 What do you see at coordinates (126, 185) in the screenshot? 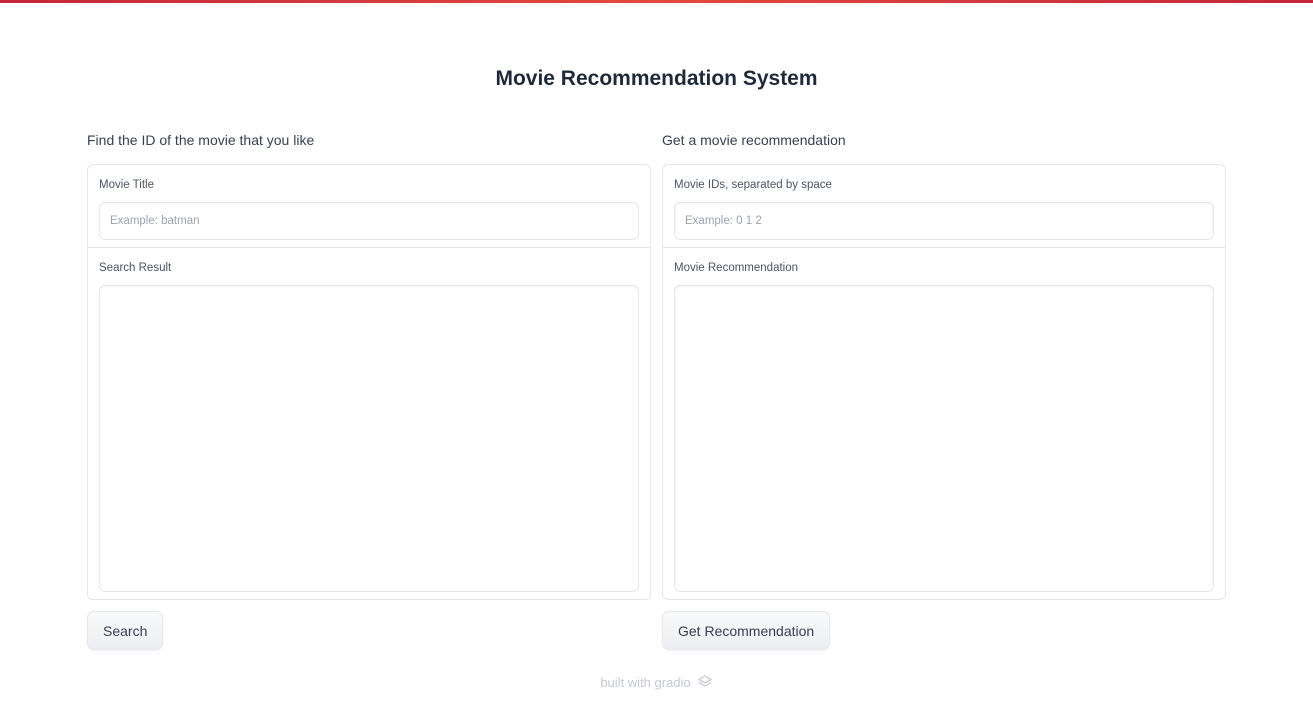
I see `movie-title-label: Movie Title` at bounding box center [126, 185].